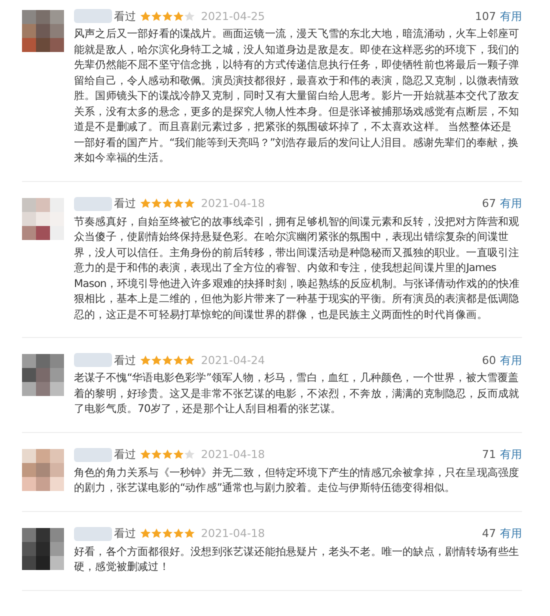  Describe the element at coordinates (297, 268) in the screenshot. I see `review-text: 节奏感真好，自始至终被它的故事线牵引，拥有足够机智的间谍元素和反转，没把对方阵营和观众当傻子，使剧情始终保持悬疑色彩。在哈尔滨幽闭紧张的氛围中，表现出错综复杂的间谍世界，没人可以信任。主角身份的前后转移，带出间谍活动是种隐秘而又孤独的职业。一直吸引注意力的是于和伟的表演，表现出了全方位的睿智、内敛和专注，使我想起间谍片里的James Mason，环境引导他进入许多艰难的抉择时刻，唤起熟练的反应机制。与张译倩动作戏的的快准狠相比，基本上是二维的，但他为影片带来了一种基于现实的平衡。所有演员的表演都是低调隐忍的，这正是不可轻易打草惊蛇的间谍世界的群像，也是民族主义两面性的时代肖像画。` at that location.